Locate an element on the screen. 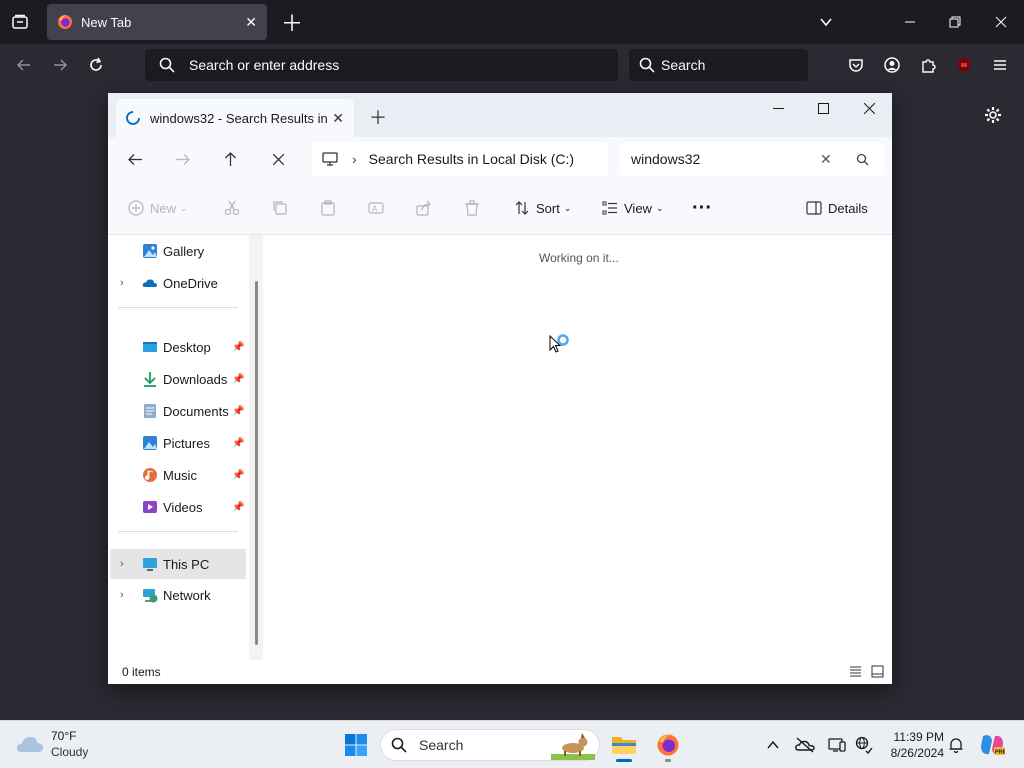 The width and height of the screenshot is (1024, 768). view-list-icon is located at coordinates (609, 208).